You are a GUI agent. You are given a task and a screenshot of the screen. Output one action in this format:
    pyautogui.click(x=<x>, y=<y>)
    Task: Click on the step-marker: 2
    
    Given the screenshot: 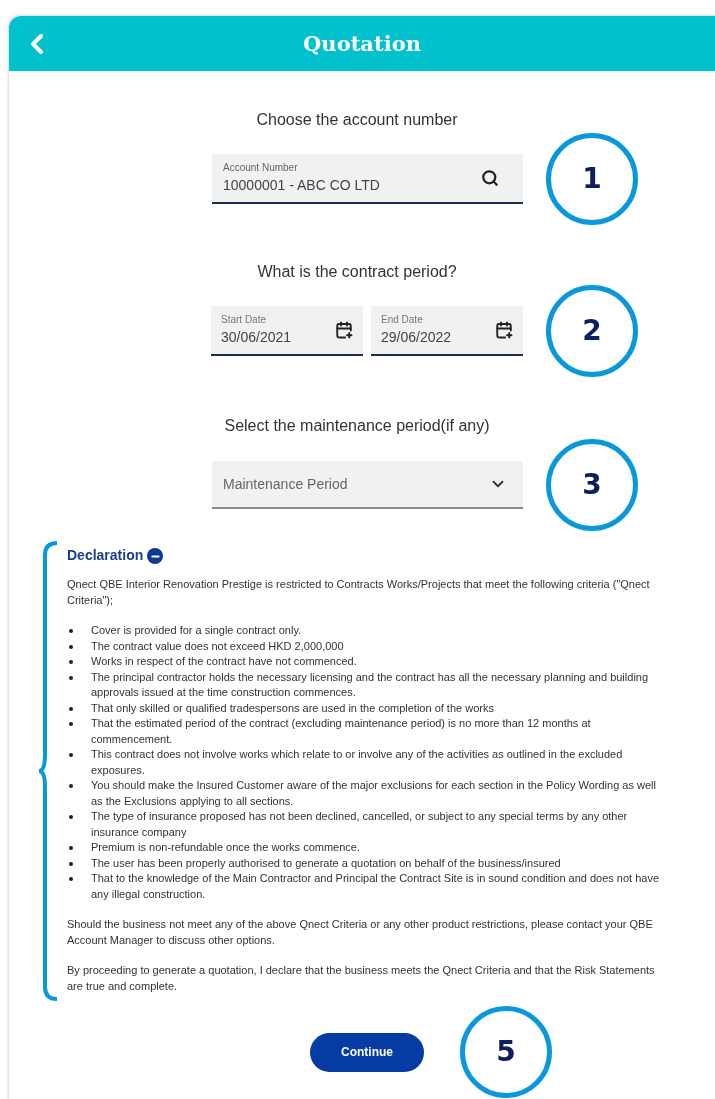 What is the action you would take?
    pyautogui.click(x=592, y=331)
    